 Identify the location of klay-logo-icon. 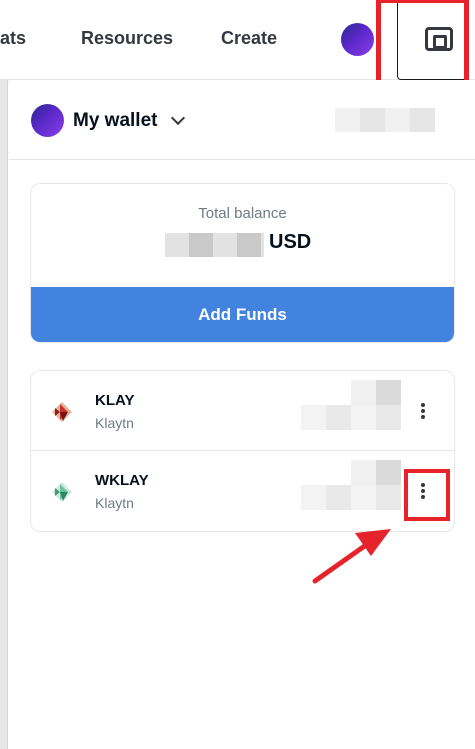
(62, 412).